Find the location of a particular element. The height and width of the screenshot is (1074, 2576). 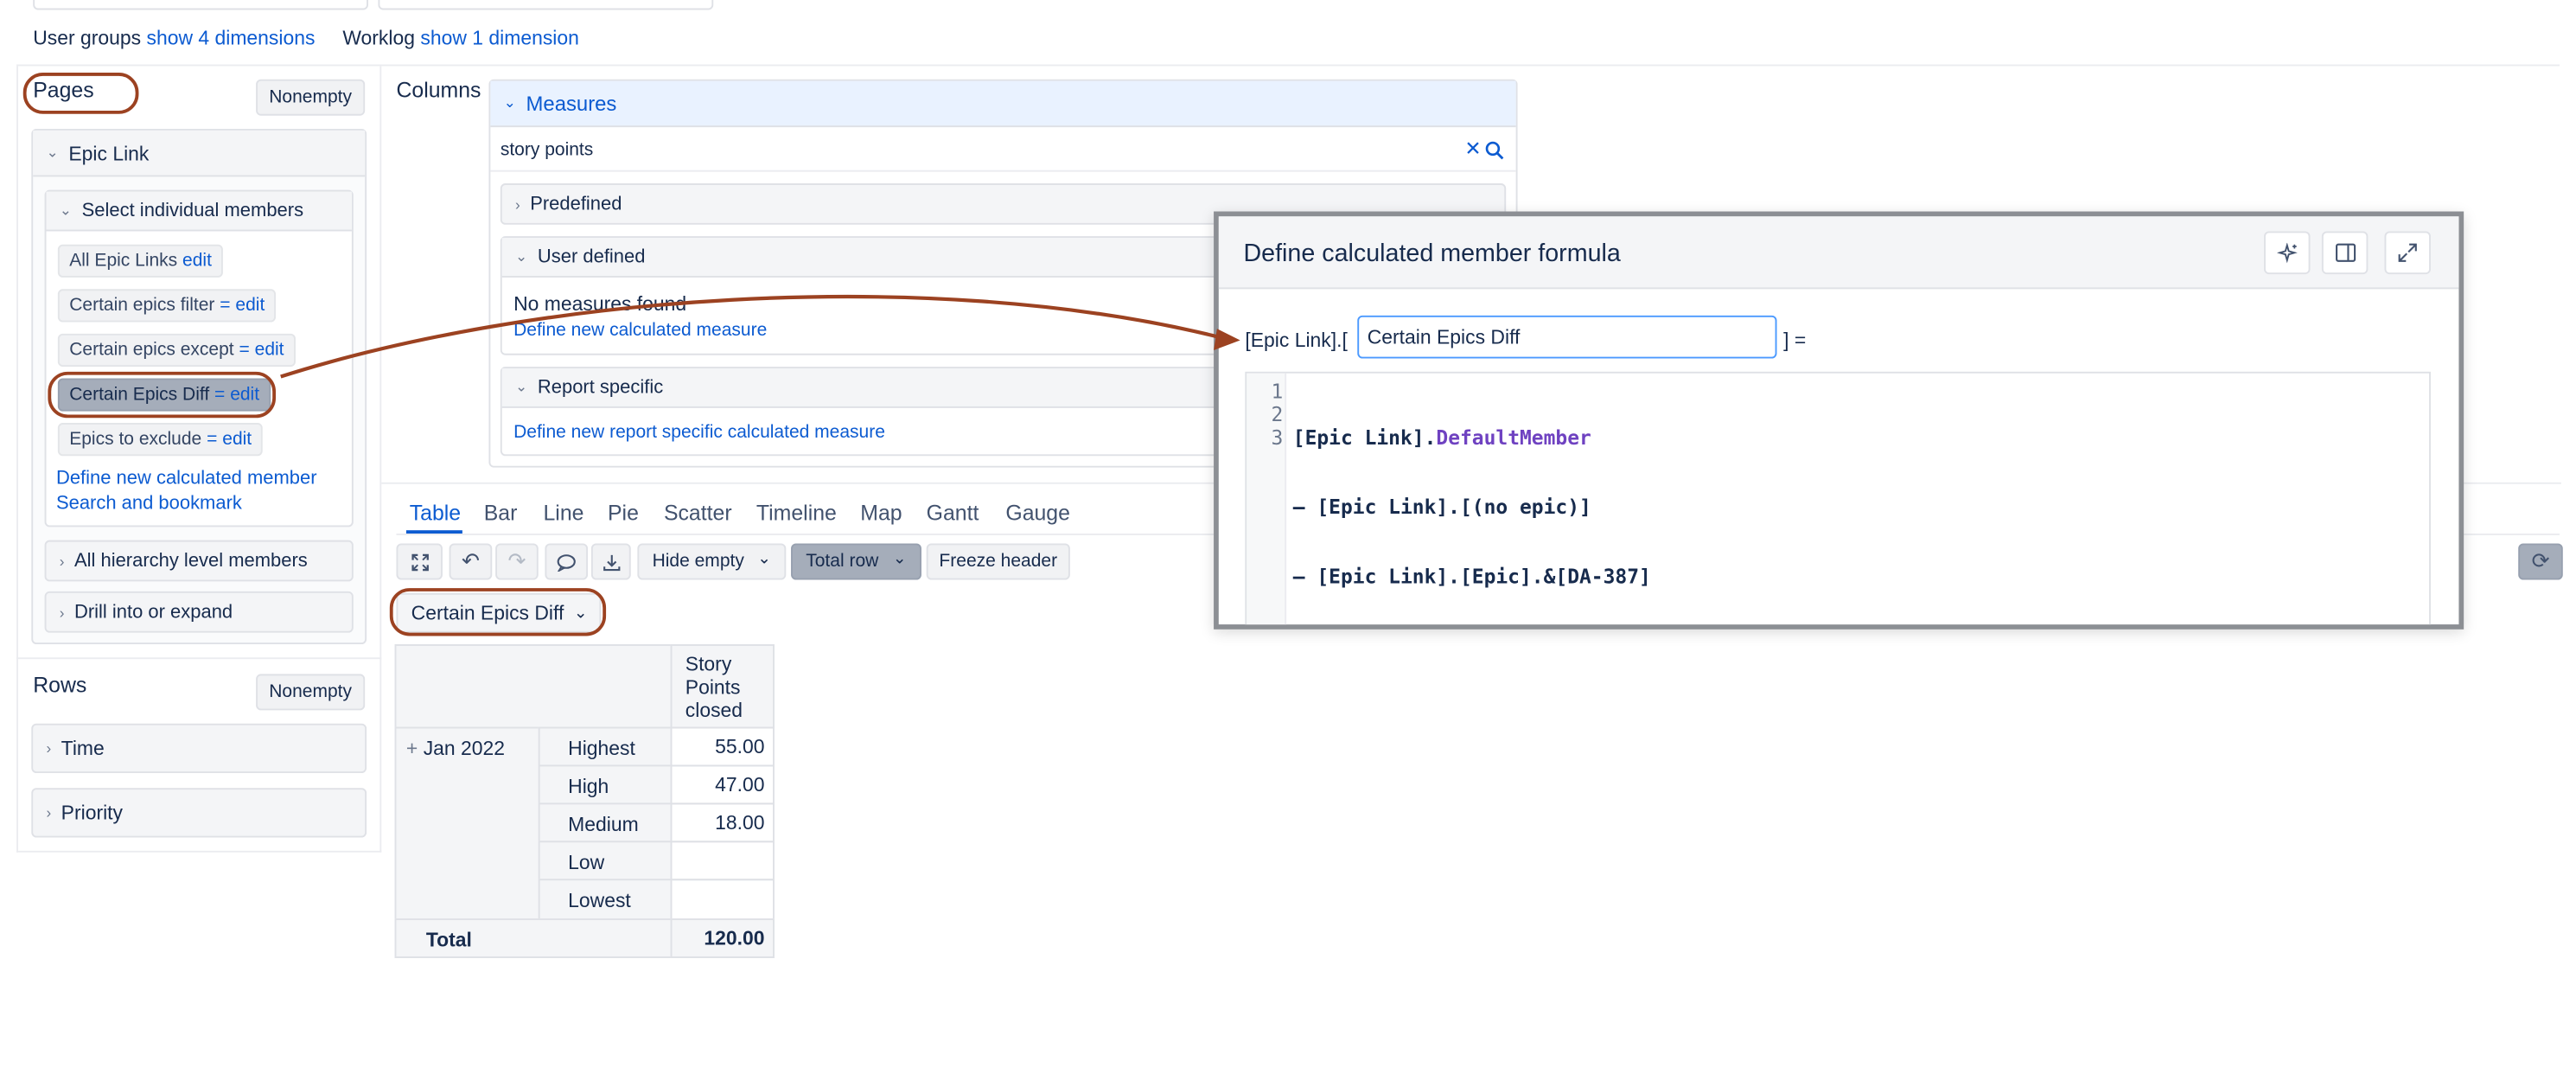

annotation-arrow is located at coordinates (760, 336).